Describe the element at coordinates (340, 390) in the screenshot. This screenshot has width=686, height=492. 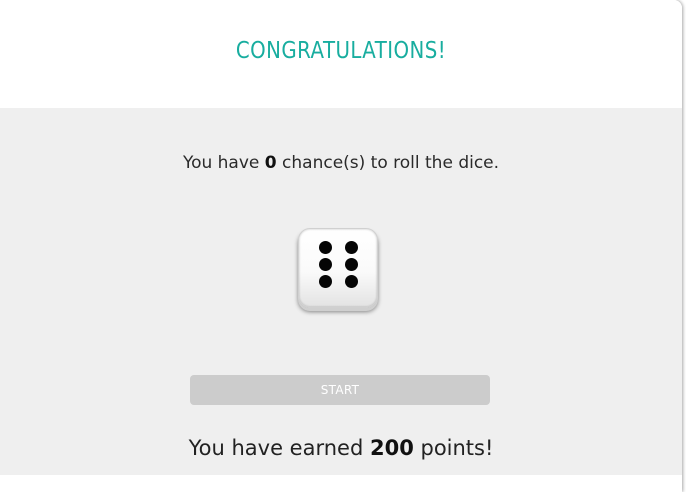
I see `start-button: START` at that location.